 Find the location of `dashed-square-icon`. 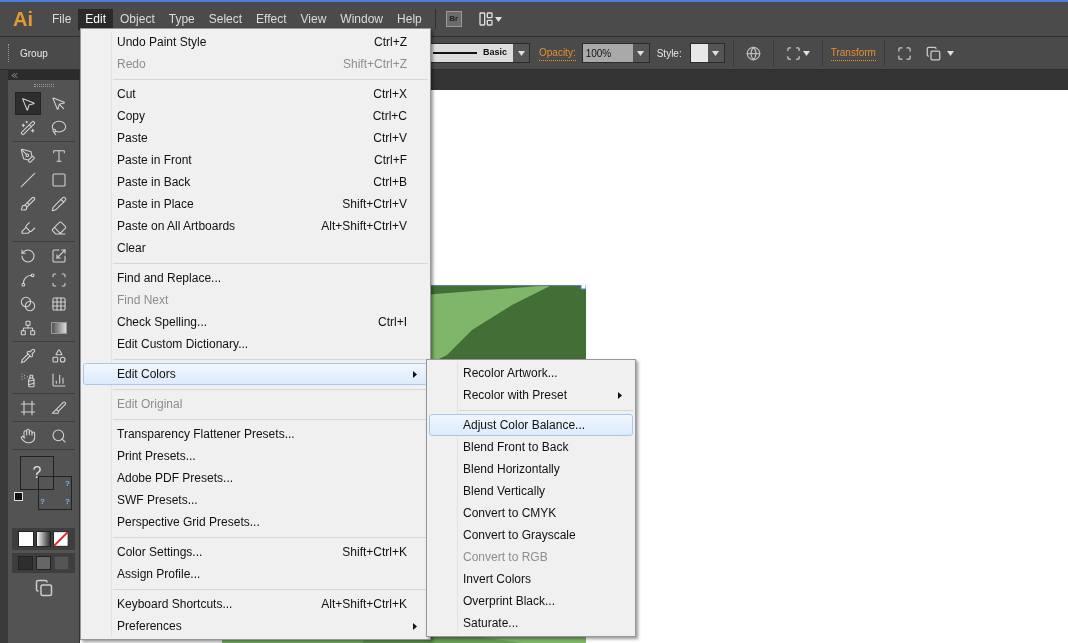

dashed-square-icon is located at coordinates (793, 53).